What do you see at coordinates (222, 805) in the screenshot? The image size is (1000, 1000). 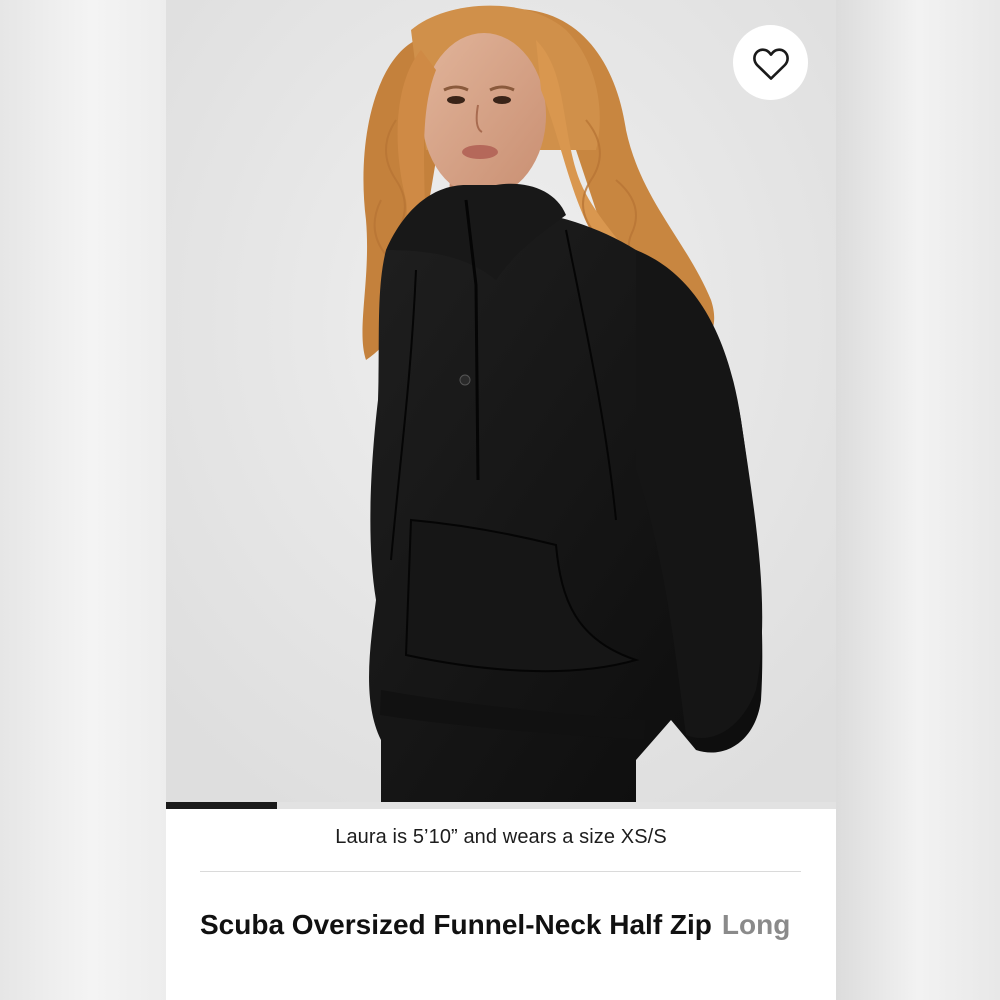 I see `gallery-progress-fill` at bounding box center [222, 805].